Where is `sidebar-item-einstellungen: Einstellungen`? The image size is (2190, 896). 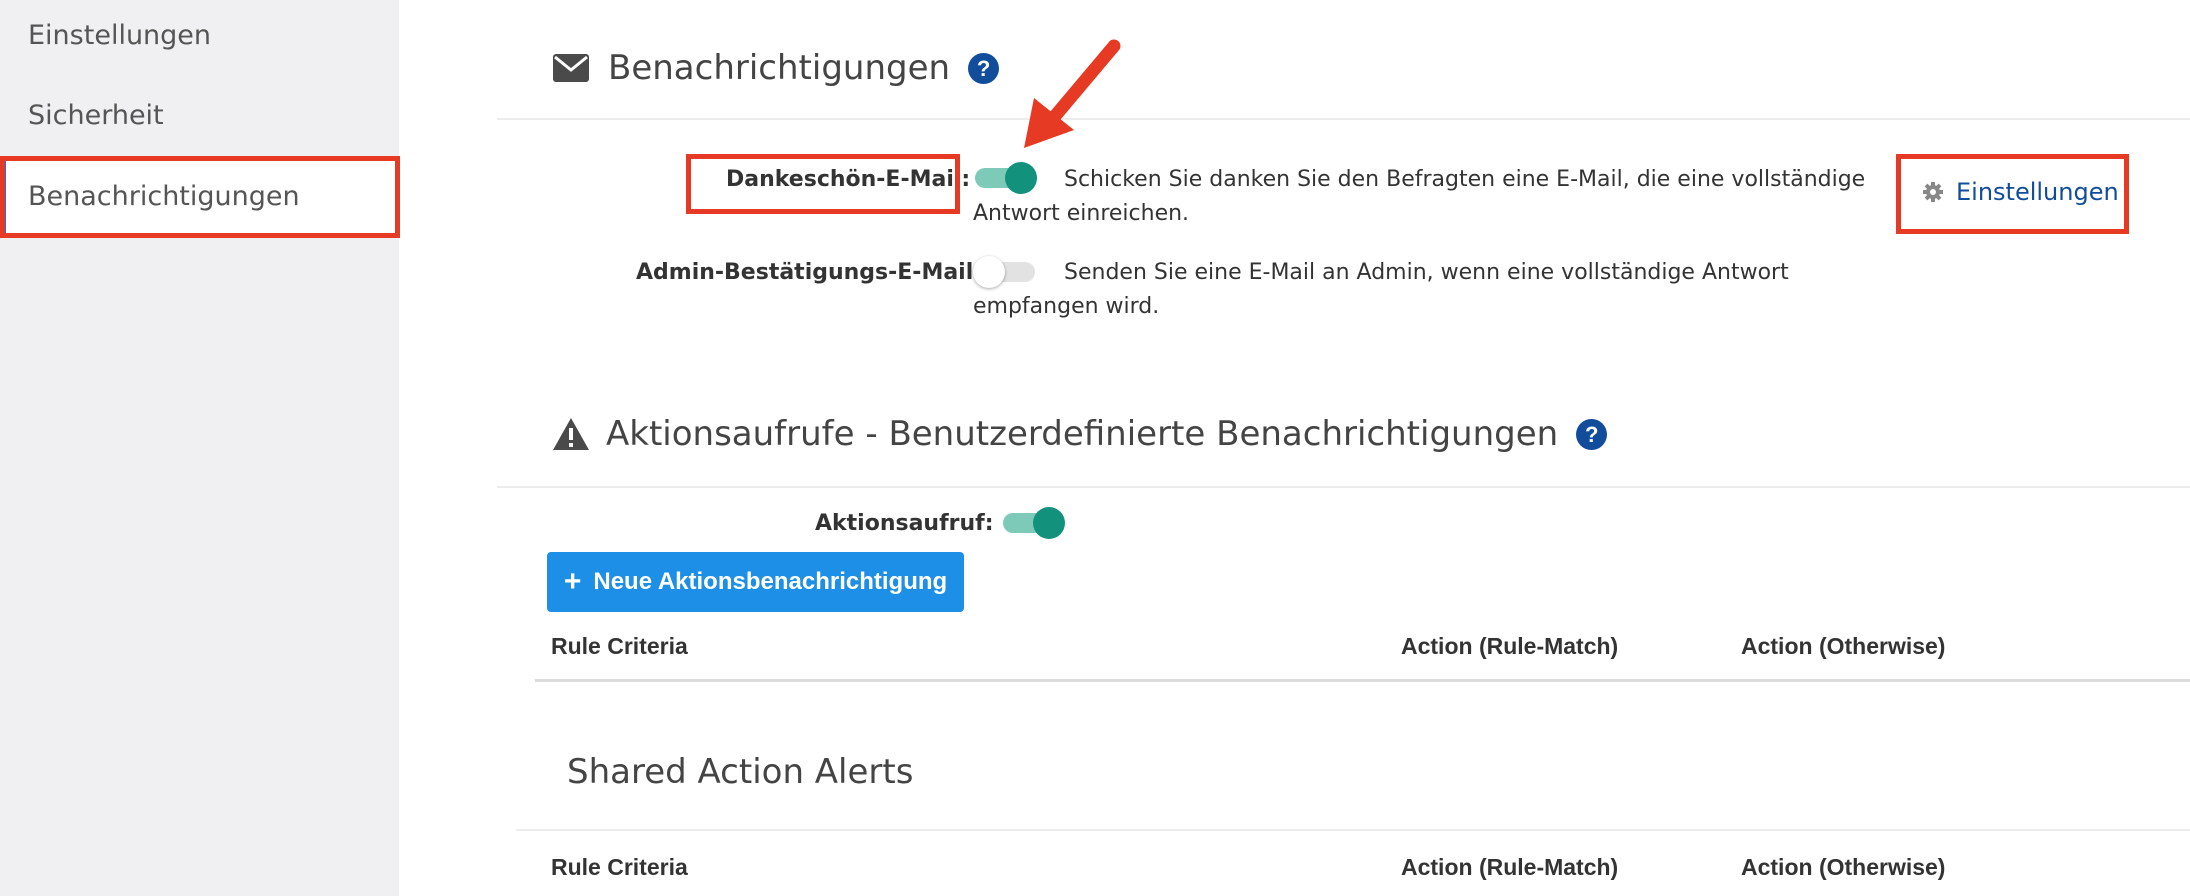
sidebar-item-einstellungen: Einstellungen is located at coordinates (119, 35).